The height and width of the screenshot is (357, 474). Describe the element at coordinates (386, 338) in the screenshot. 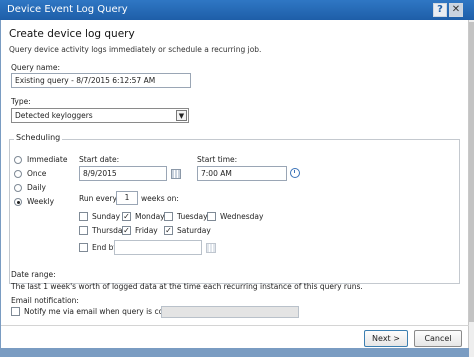

I see `next-button: Next >` at that location.